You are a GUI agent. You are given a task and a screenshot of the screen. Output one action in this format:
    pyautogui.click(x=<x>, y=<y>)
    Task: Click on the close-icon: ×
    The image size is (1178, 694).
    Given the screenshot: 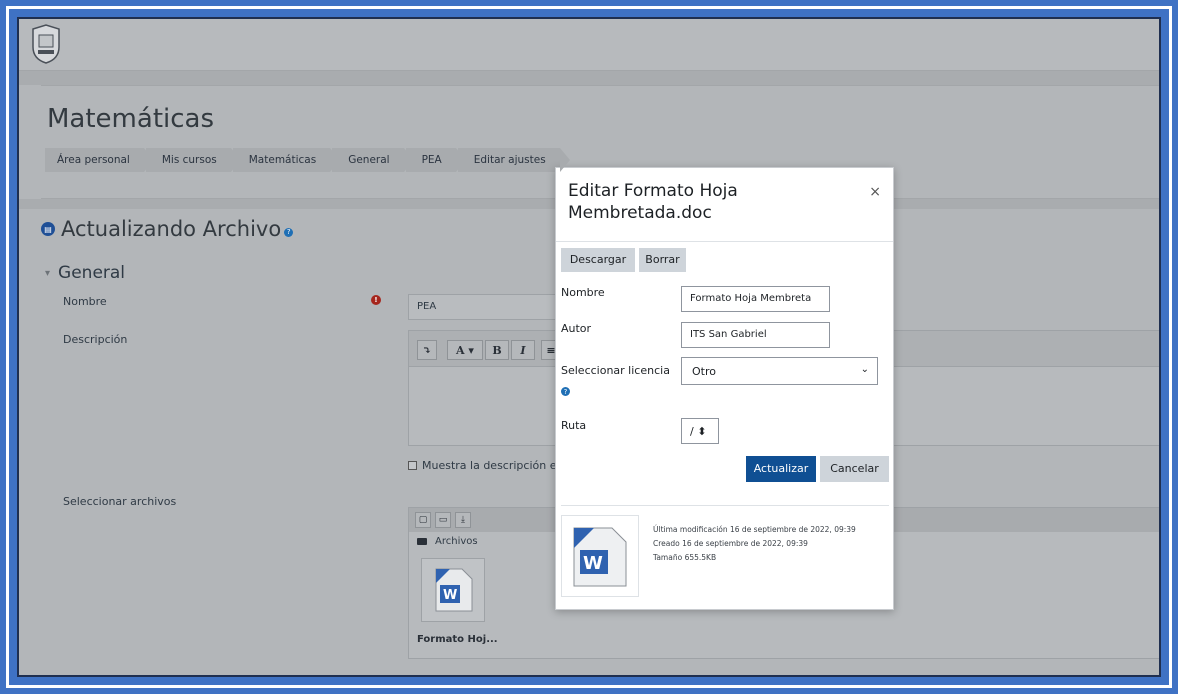 What is the action you would take?
    pyautogui.click(x=875, y=192)
    